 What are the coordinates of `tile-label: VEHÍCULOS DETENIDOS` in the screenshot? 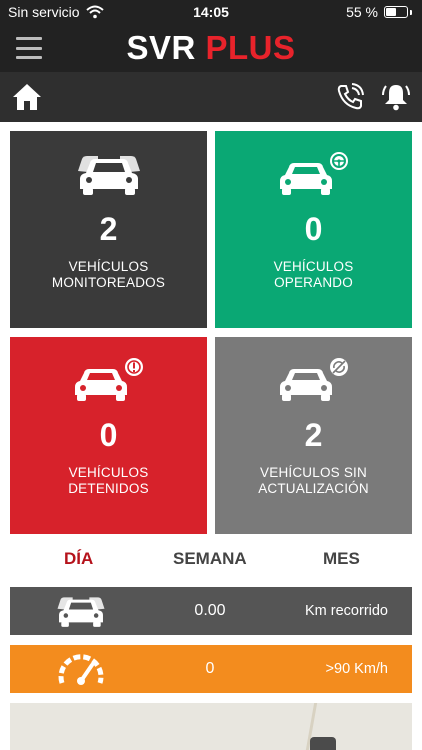 It's located at (108, 481).